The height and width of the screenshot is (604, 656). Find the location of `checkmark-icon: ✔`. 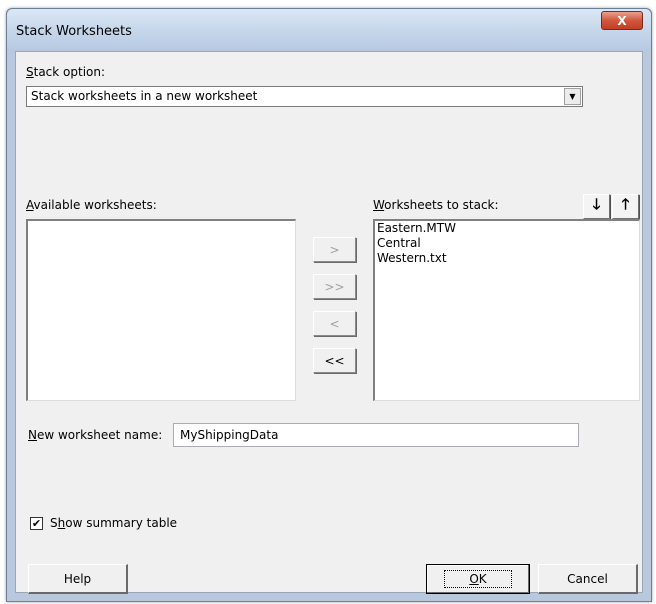

checkmark-icon: ✔ is located at coordinates (36, 523).